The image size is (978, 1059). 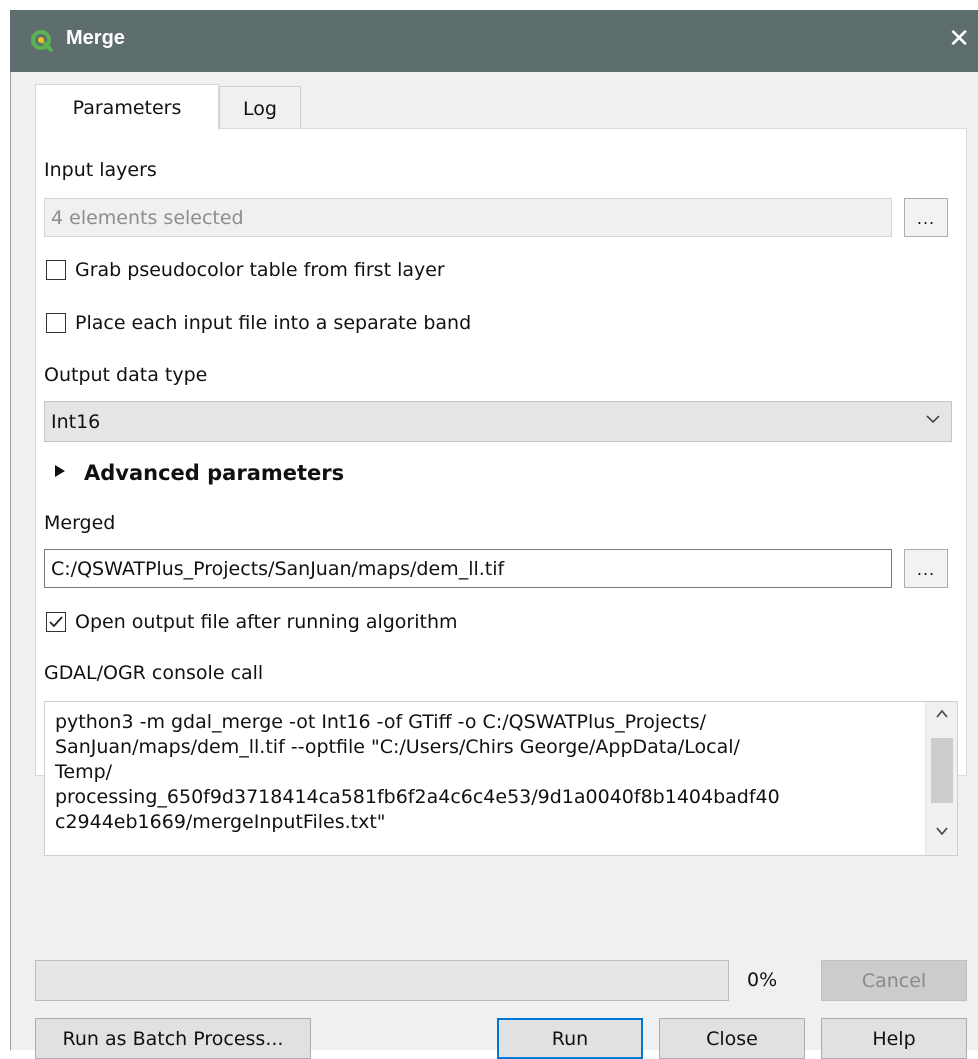 What do you see at coordinates (100, 170) in the screenshot?
I see `input-layers-label: Input layers` at bounding box center [100, 170].